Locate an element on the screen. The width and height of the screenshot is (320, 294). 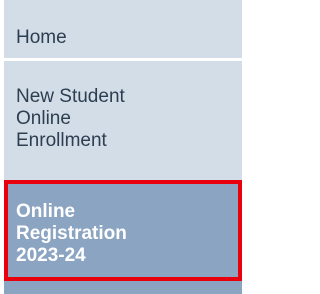
nav-item-label-line: Registration is located at coordinates (71, 233).